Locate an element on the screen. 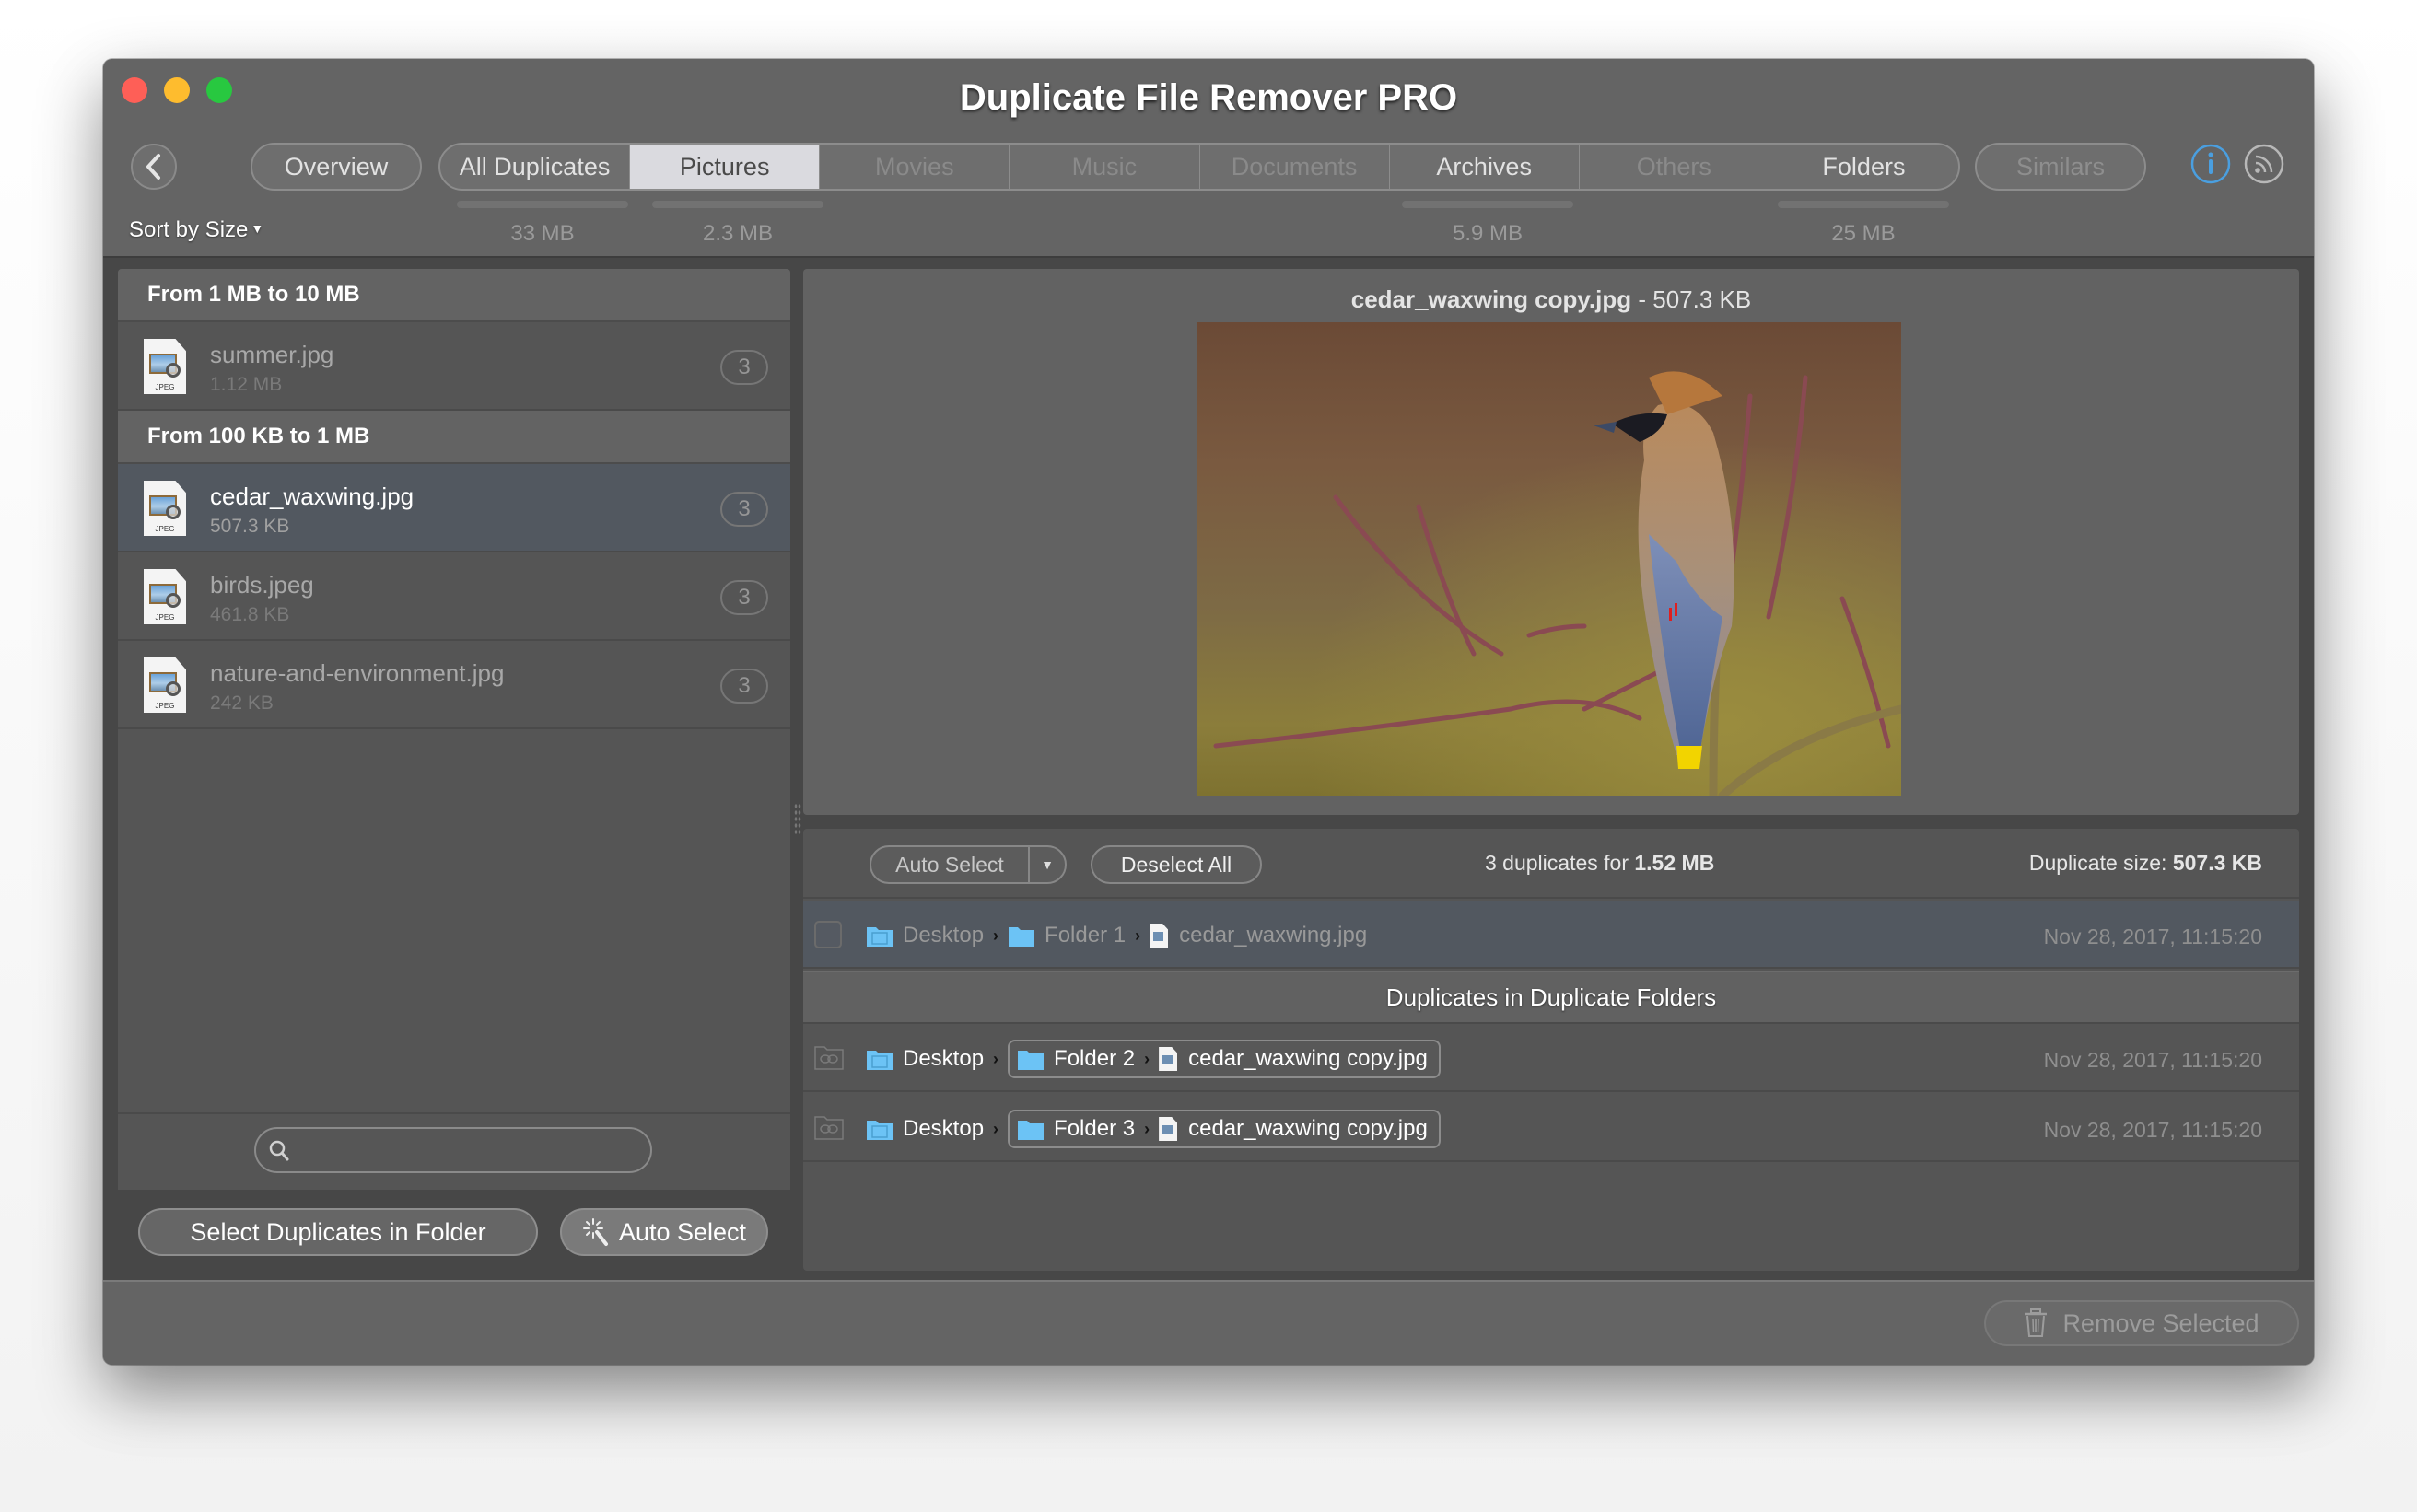  path-segment: Folder 3 is located at coordinates (1094, 1129).